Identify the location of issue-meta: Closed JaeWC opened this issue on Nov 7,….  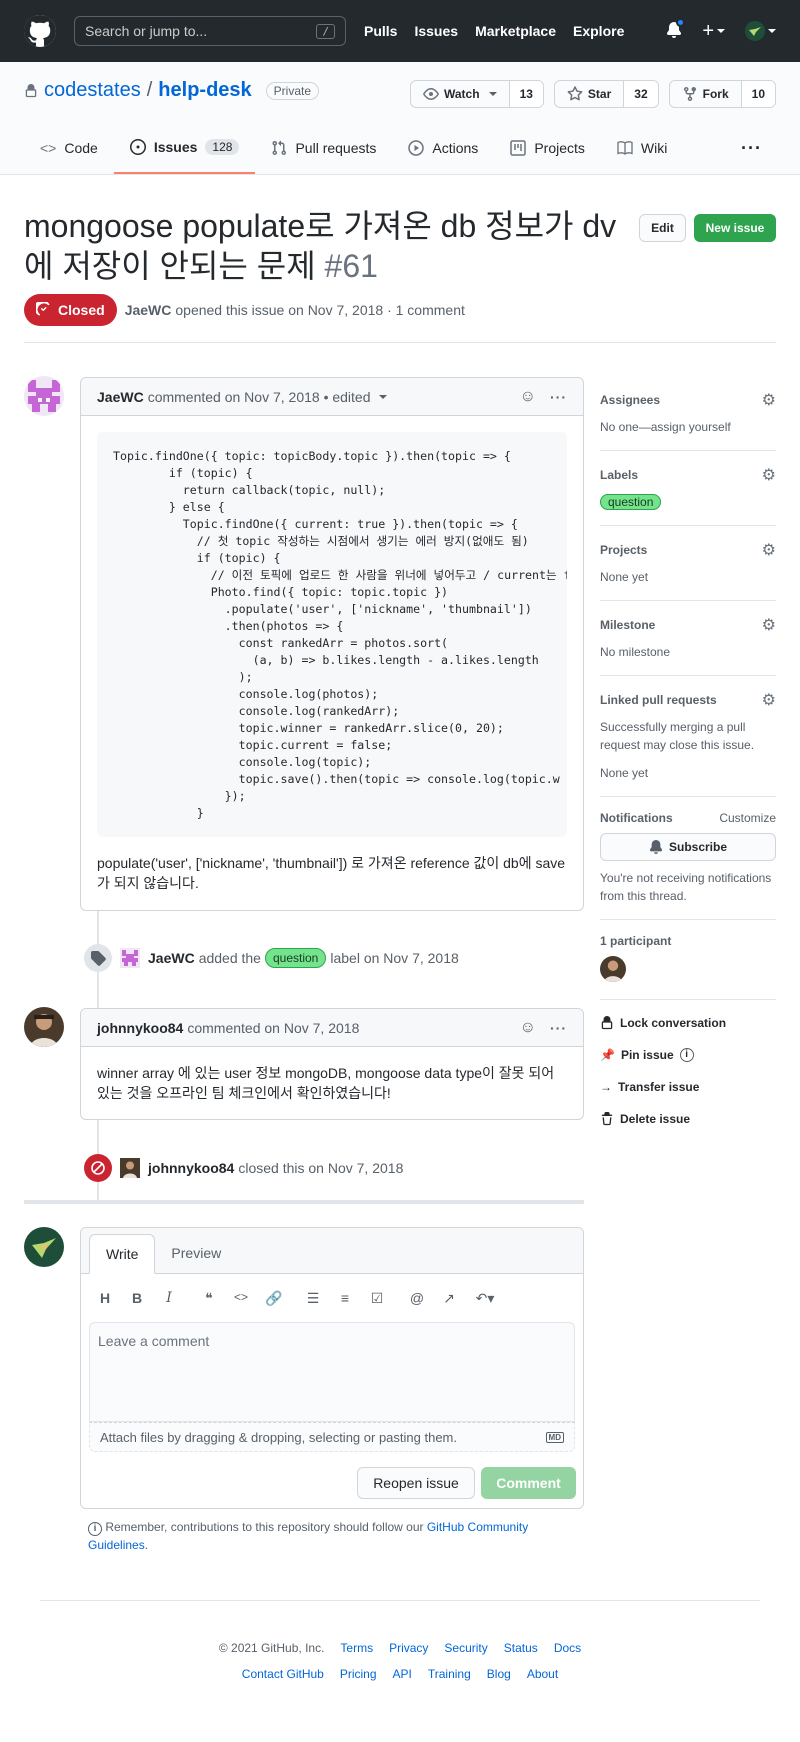
(244, 310).